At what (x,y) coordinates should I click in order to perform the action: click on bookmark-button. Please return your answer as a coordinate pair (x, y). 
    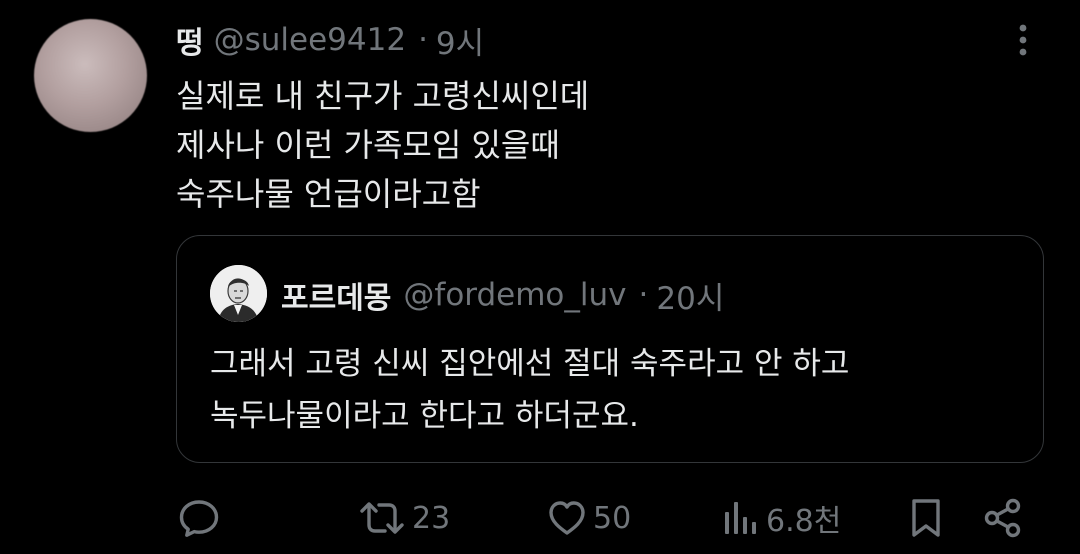
    Looking at the image, I should click on (926, 518).